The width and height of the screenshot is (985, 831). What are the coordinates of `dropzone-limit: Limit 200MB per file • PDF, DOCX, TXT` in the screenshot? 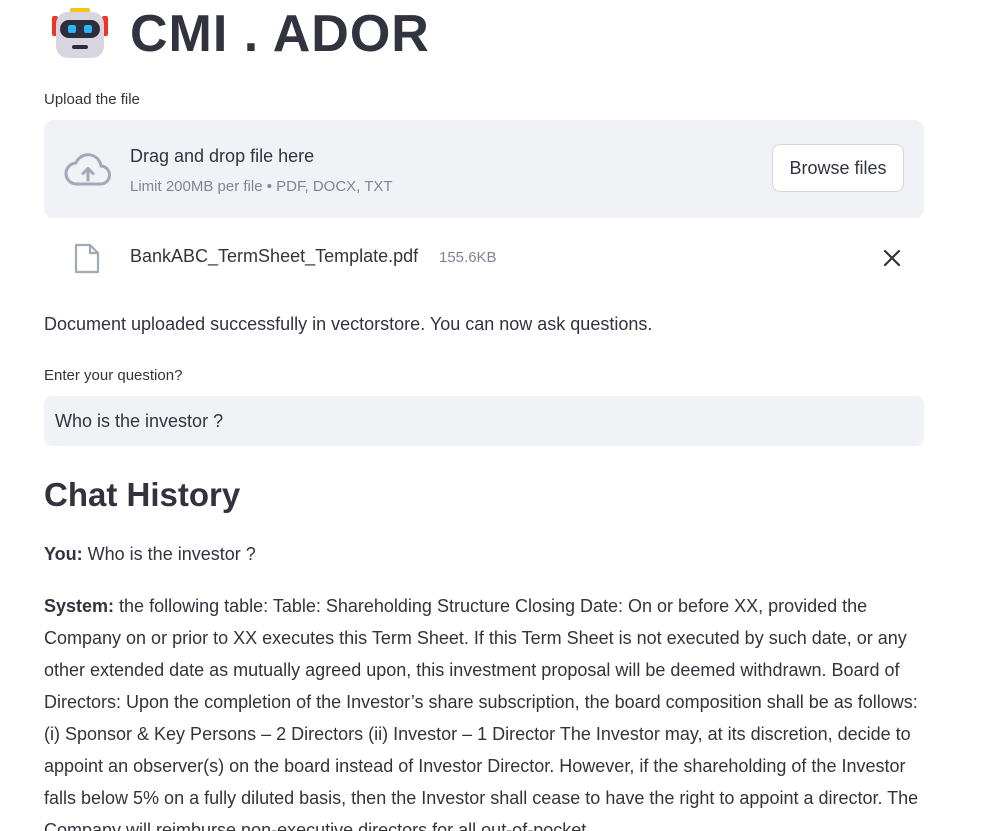 It's located at (261, 186).